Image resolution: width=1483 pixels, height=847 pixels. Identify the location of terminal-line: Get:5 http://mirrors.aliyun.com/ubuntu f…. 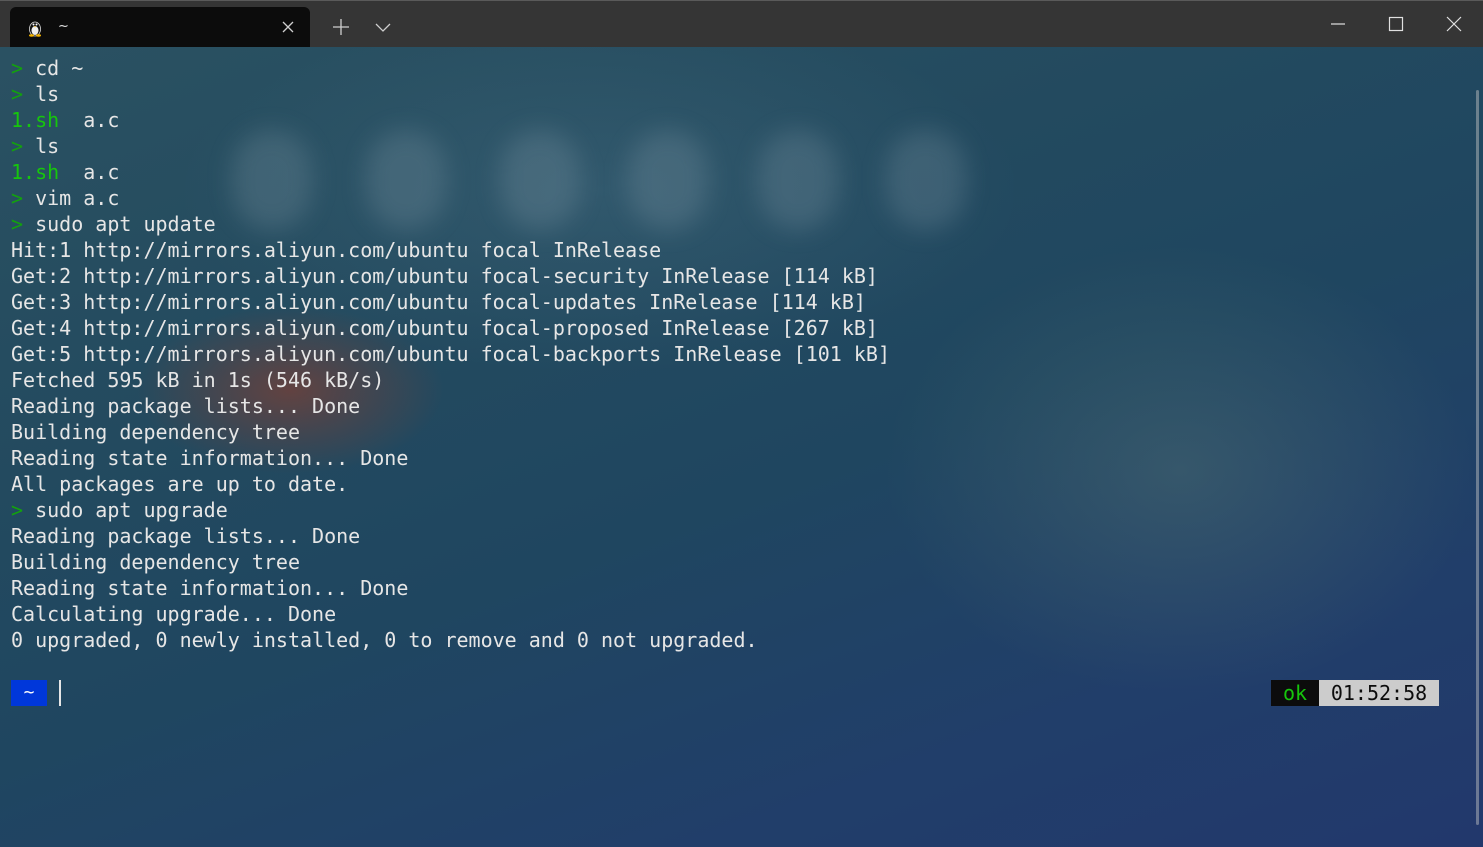
(731, 354).